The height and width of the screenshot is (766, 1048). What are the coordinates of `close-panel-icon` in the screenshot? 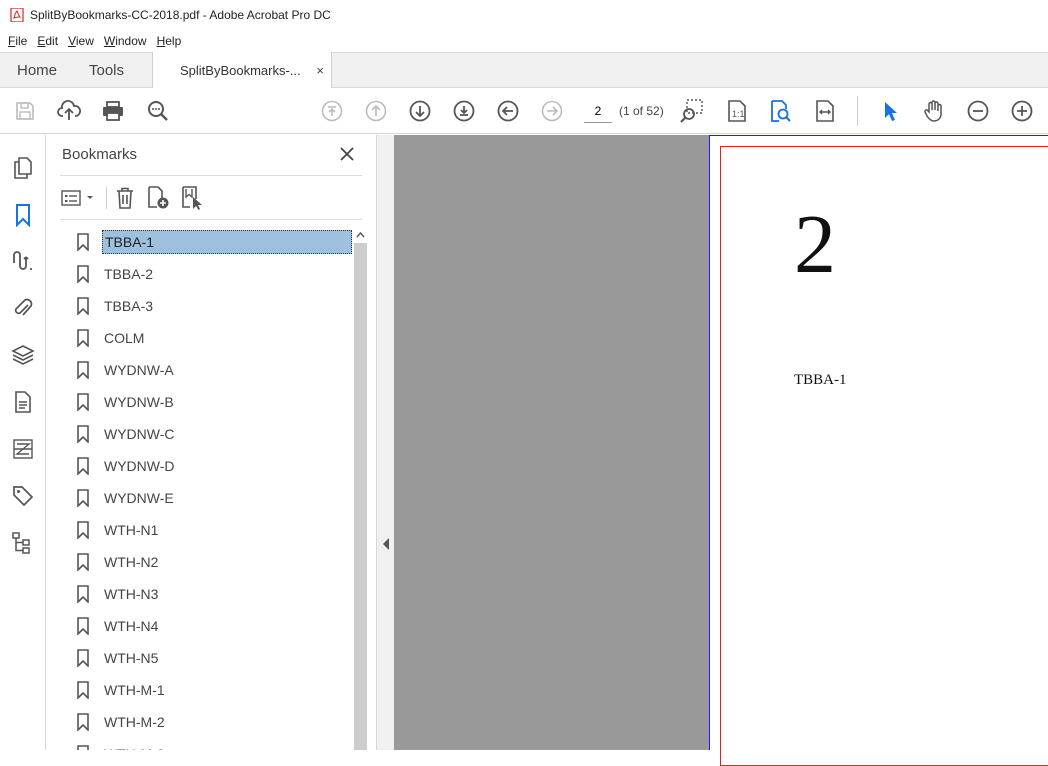 It's located at (347, 154).